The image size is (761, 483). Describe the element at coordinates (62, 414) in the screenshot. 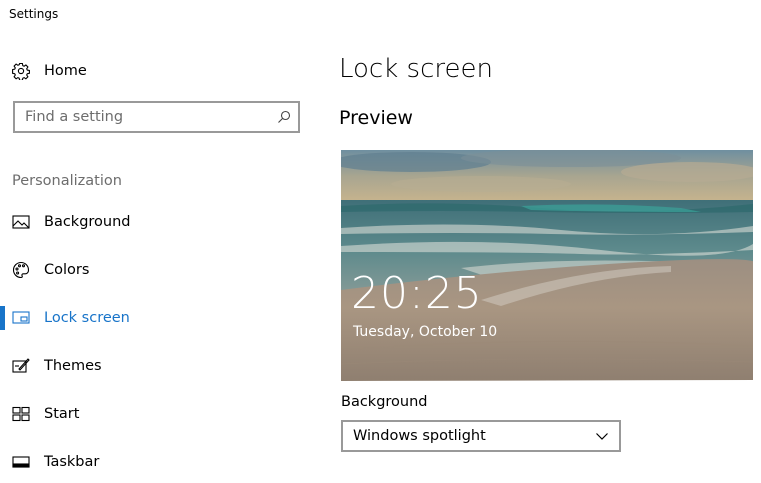

I see `sidebar-item-label: Start` at that location.